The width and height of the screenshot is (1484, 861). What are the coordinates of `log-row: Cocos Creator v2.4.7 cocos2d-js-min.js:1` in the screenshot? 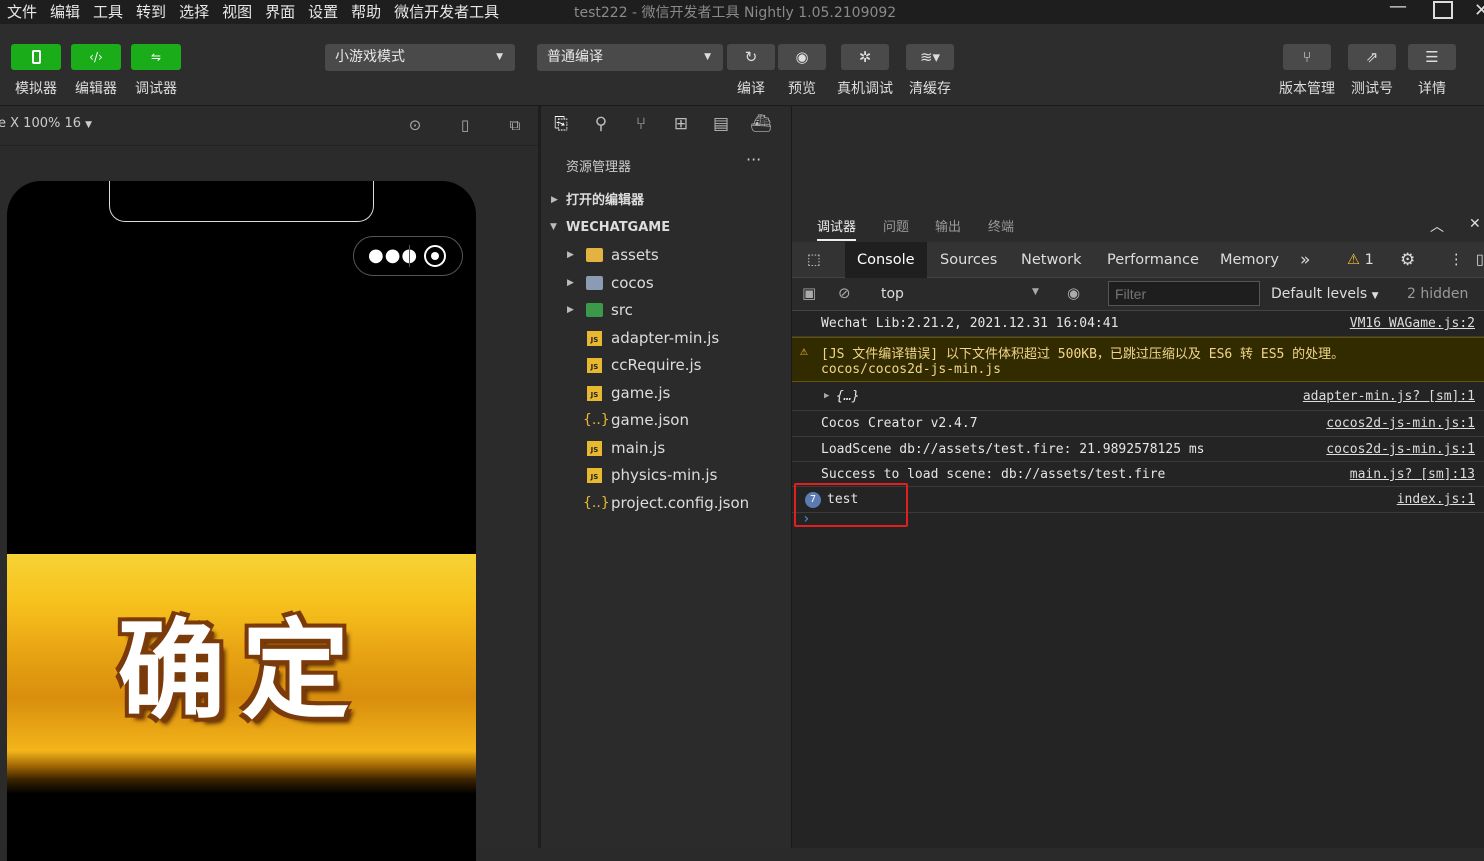 It's located at (1138, 424).